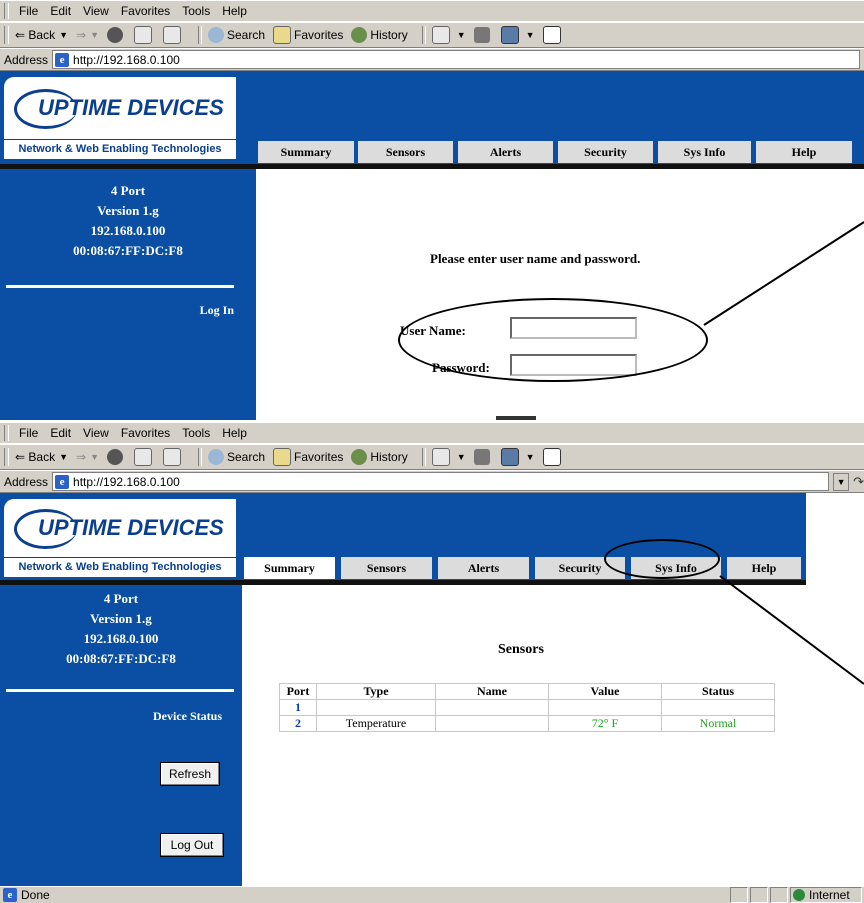 This screenshot has width=864, height=903. I want to click on column-header-port: Port, so click(298, 691).